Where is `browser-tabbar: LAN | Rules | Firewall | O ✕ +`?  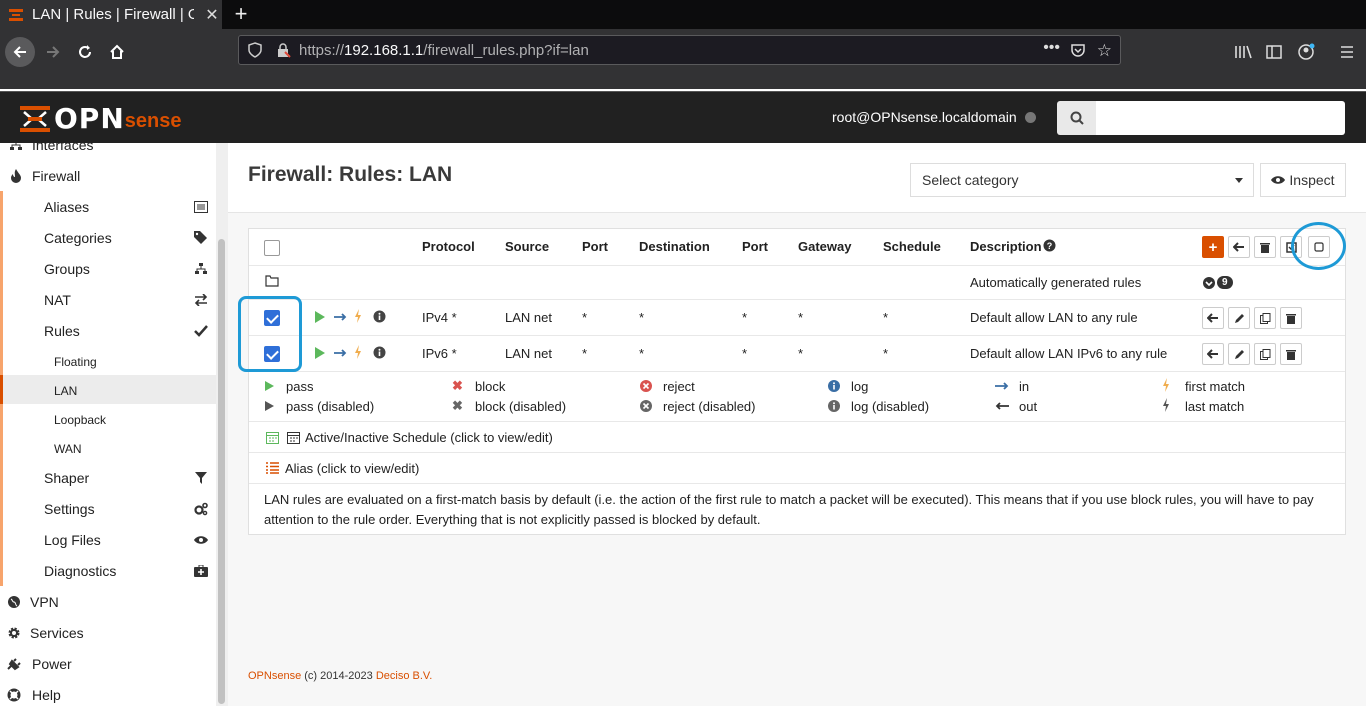
browser-tabbar: LAN | Rules | Firewall | O ✕ + is located at coordinates (683, 14).